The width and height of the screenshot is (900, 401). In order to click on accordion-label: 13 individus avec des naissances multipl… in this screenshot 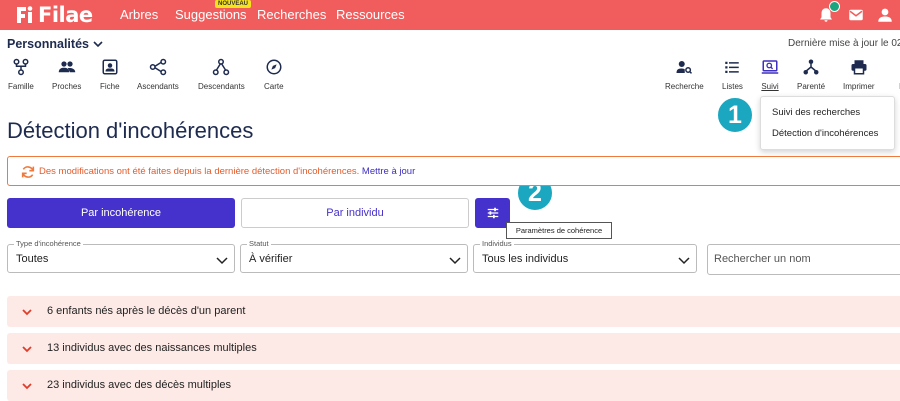, I will do `click(152, 348)`.